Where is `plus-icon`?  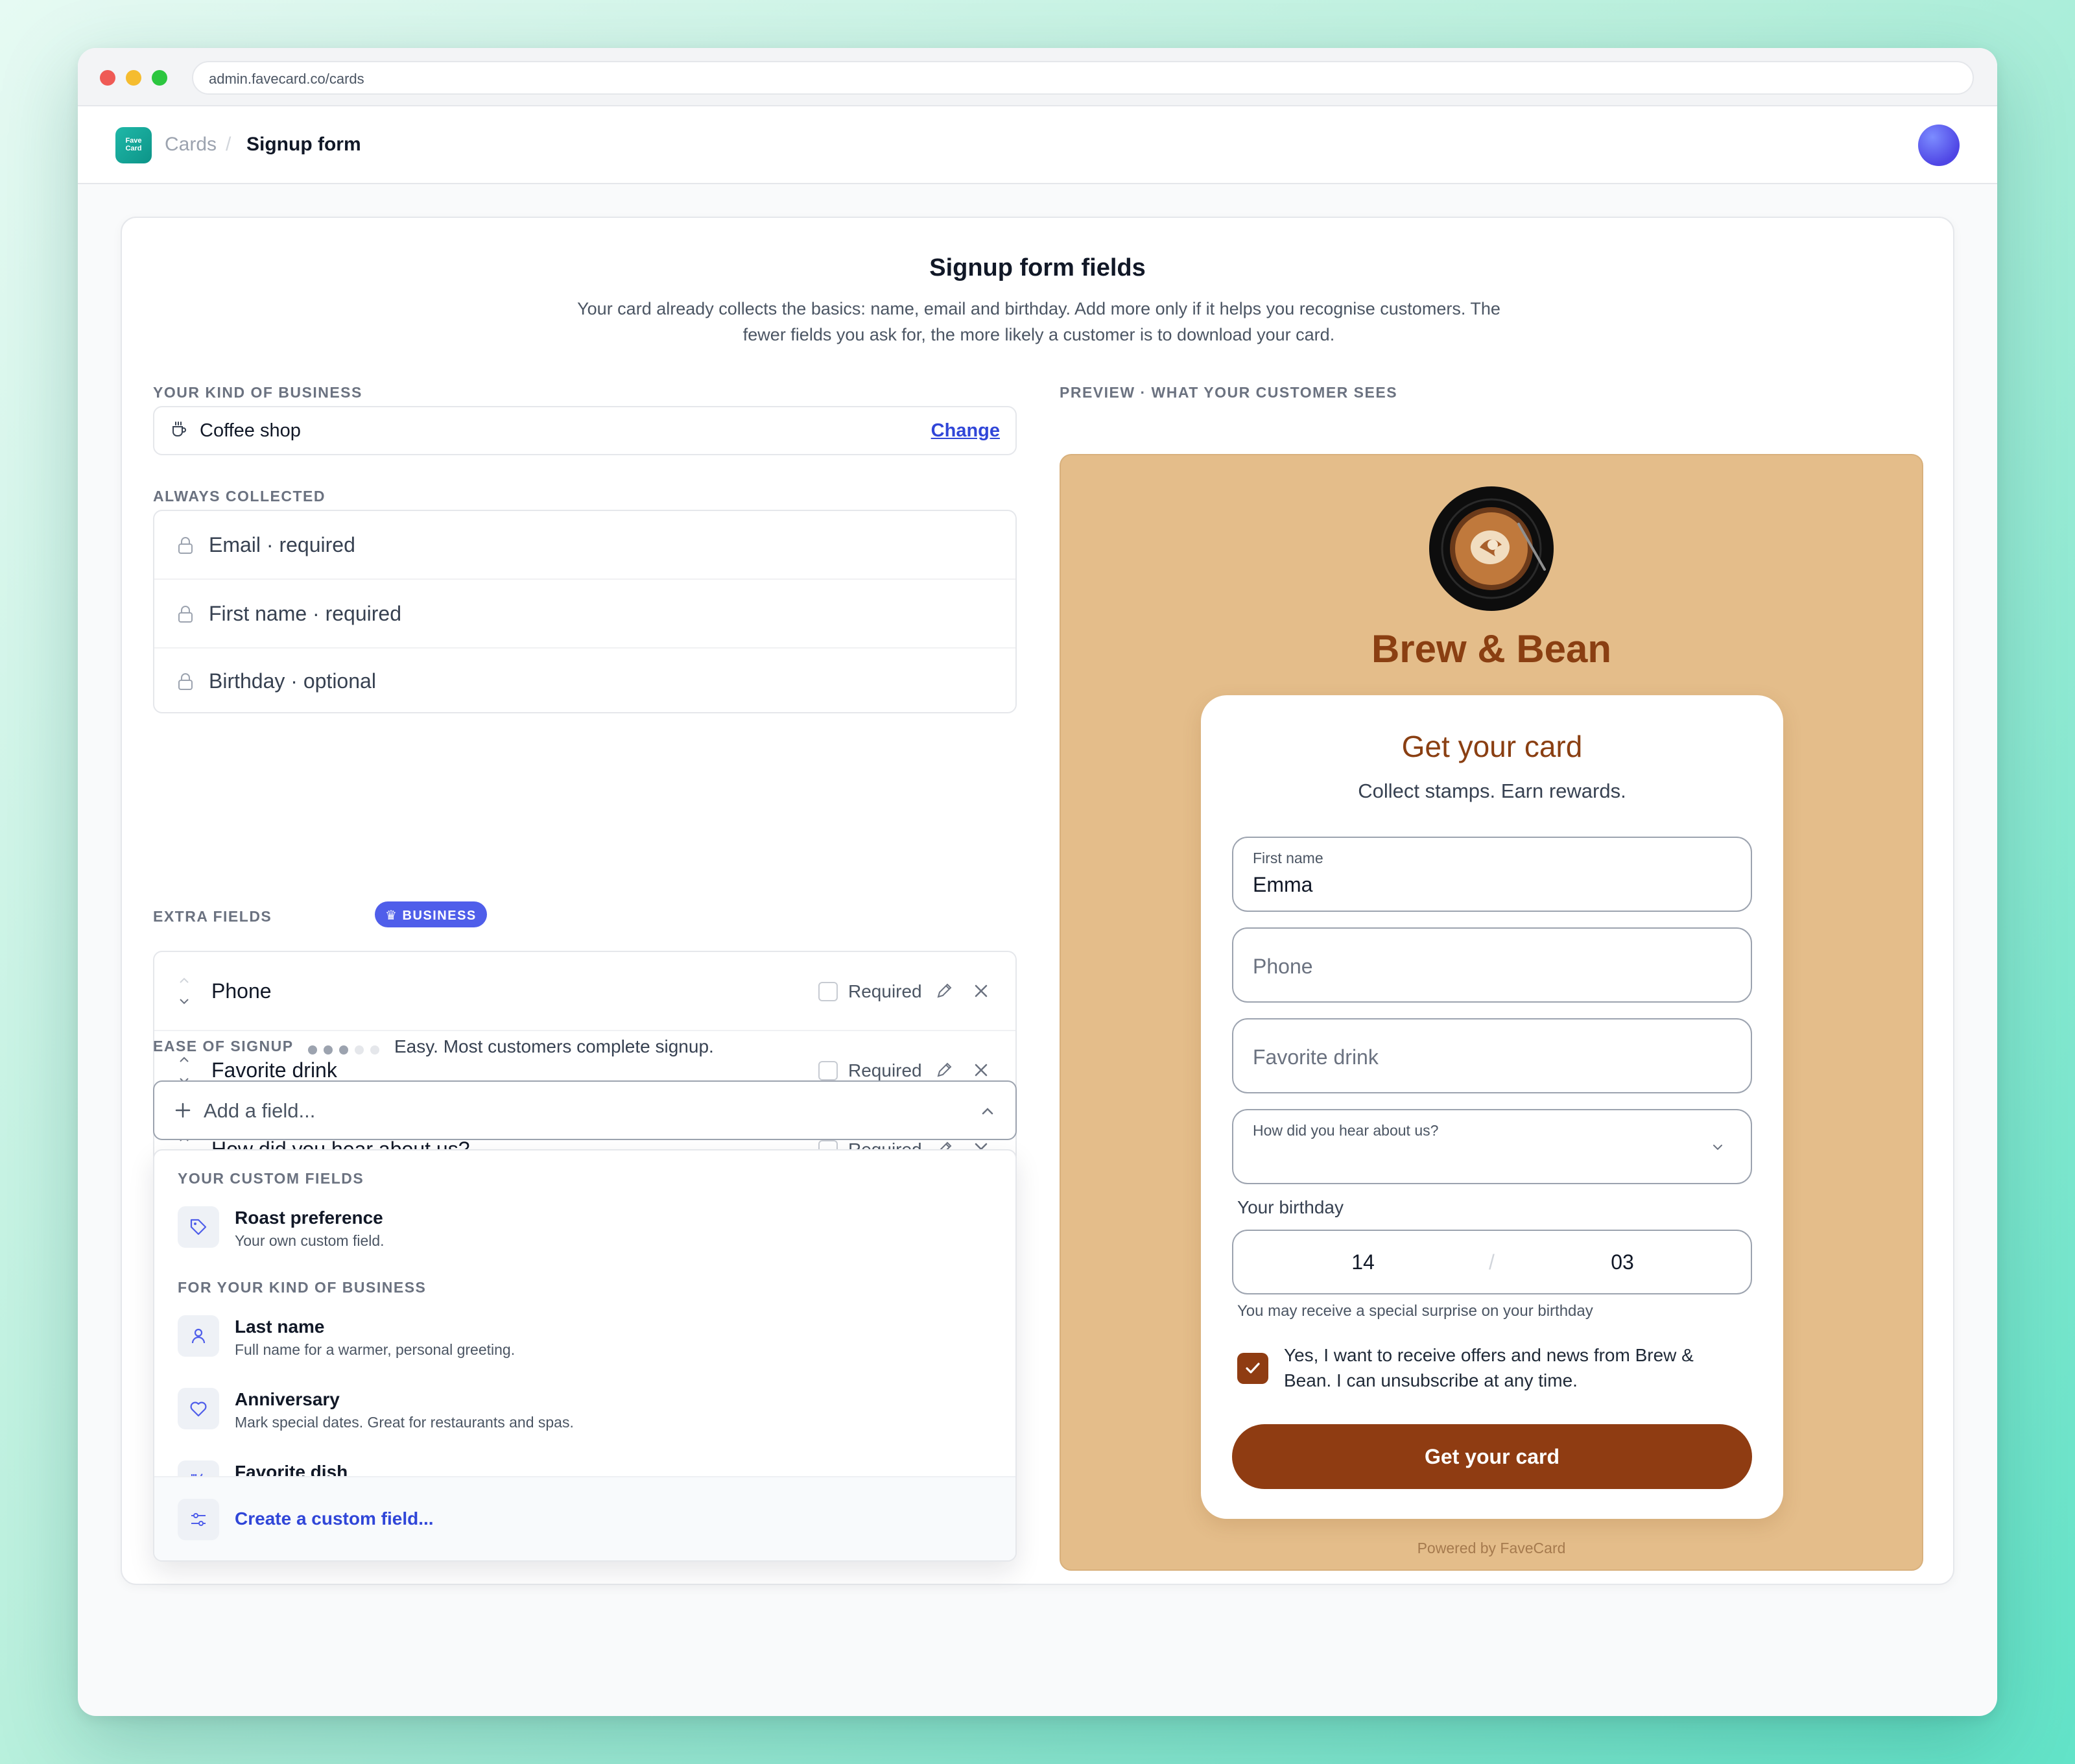 plus-icon is located at coordinates (183, 1110).